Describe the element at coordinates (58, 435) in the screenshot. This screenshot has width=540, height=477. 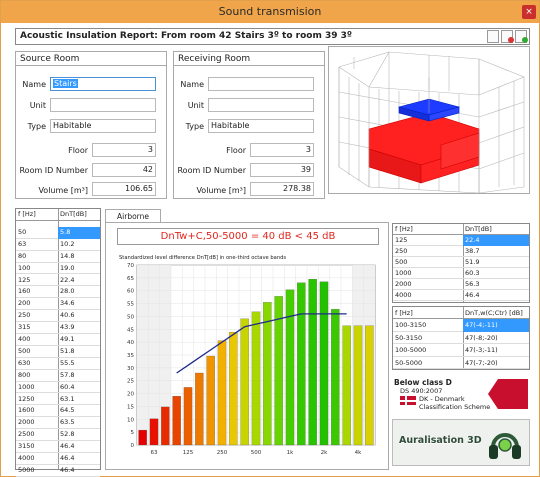
I see `table-row: 2500 52.8` at that location.